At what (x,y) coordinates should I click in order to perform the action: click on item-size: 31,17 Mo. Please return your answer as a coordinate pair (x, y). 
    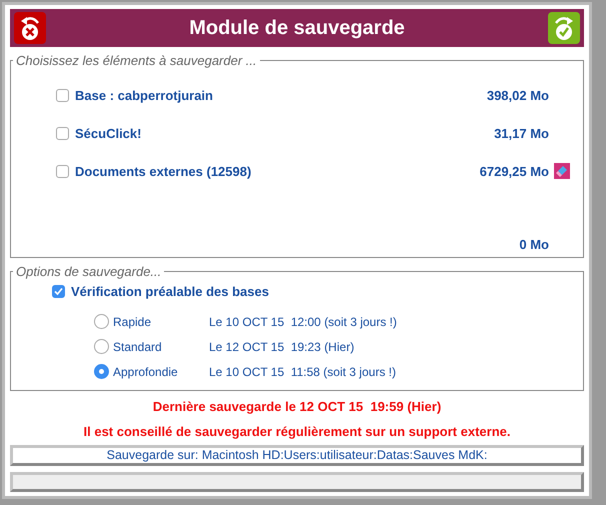
    Looking at the image, I should click on (521, 133).